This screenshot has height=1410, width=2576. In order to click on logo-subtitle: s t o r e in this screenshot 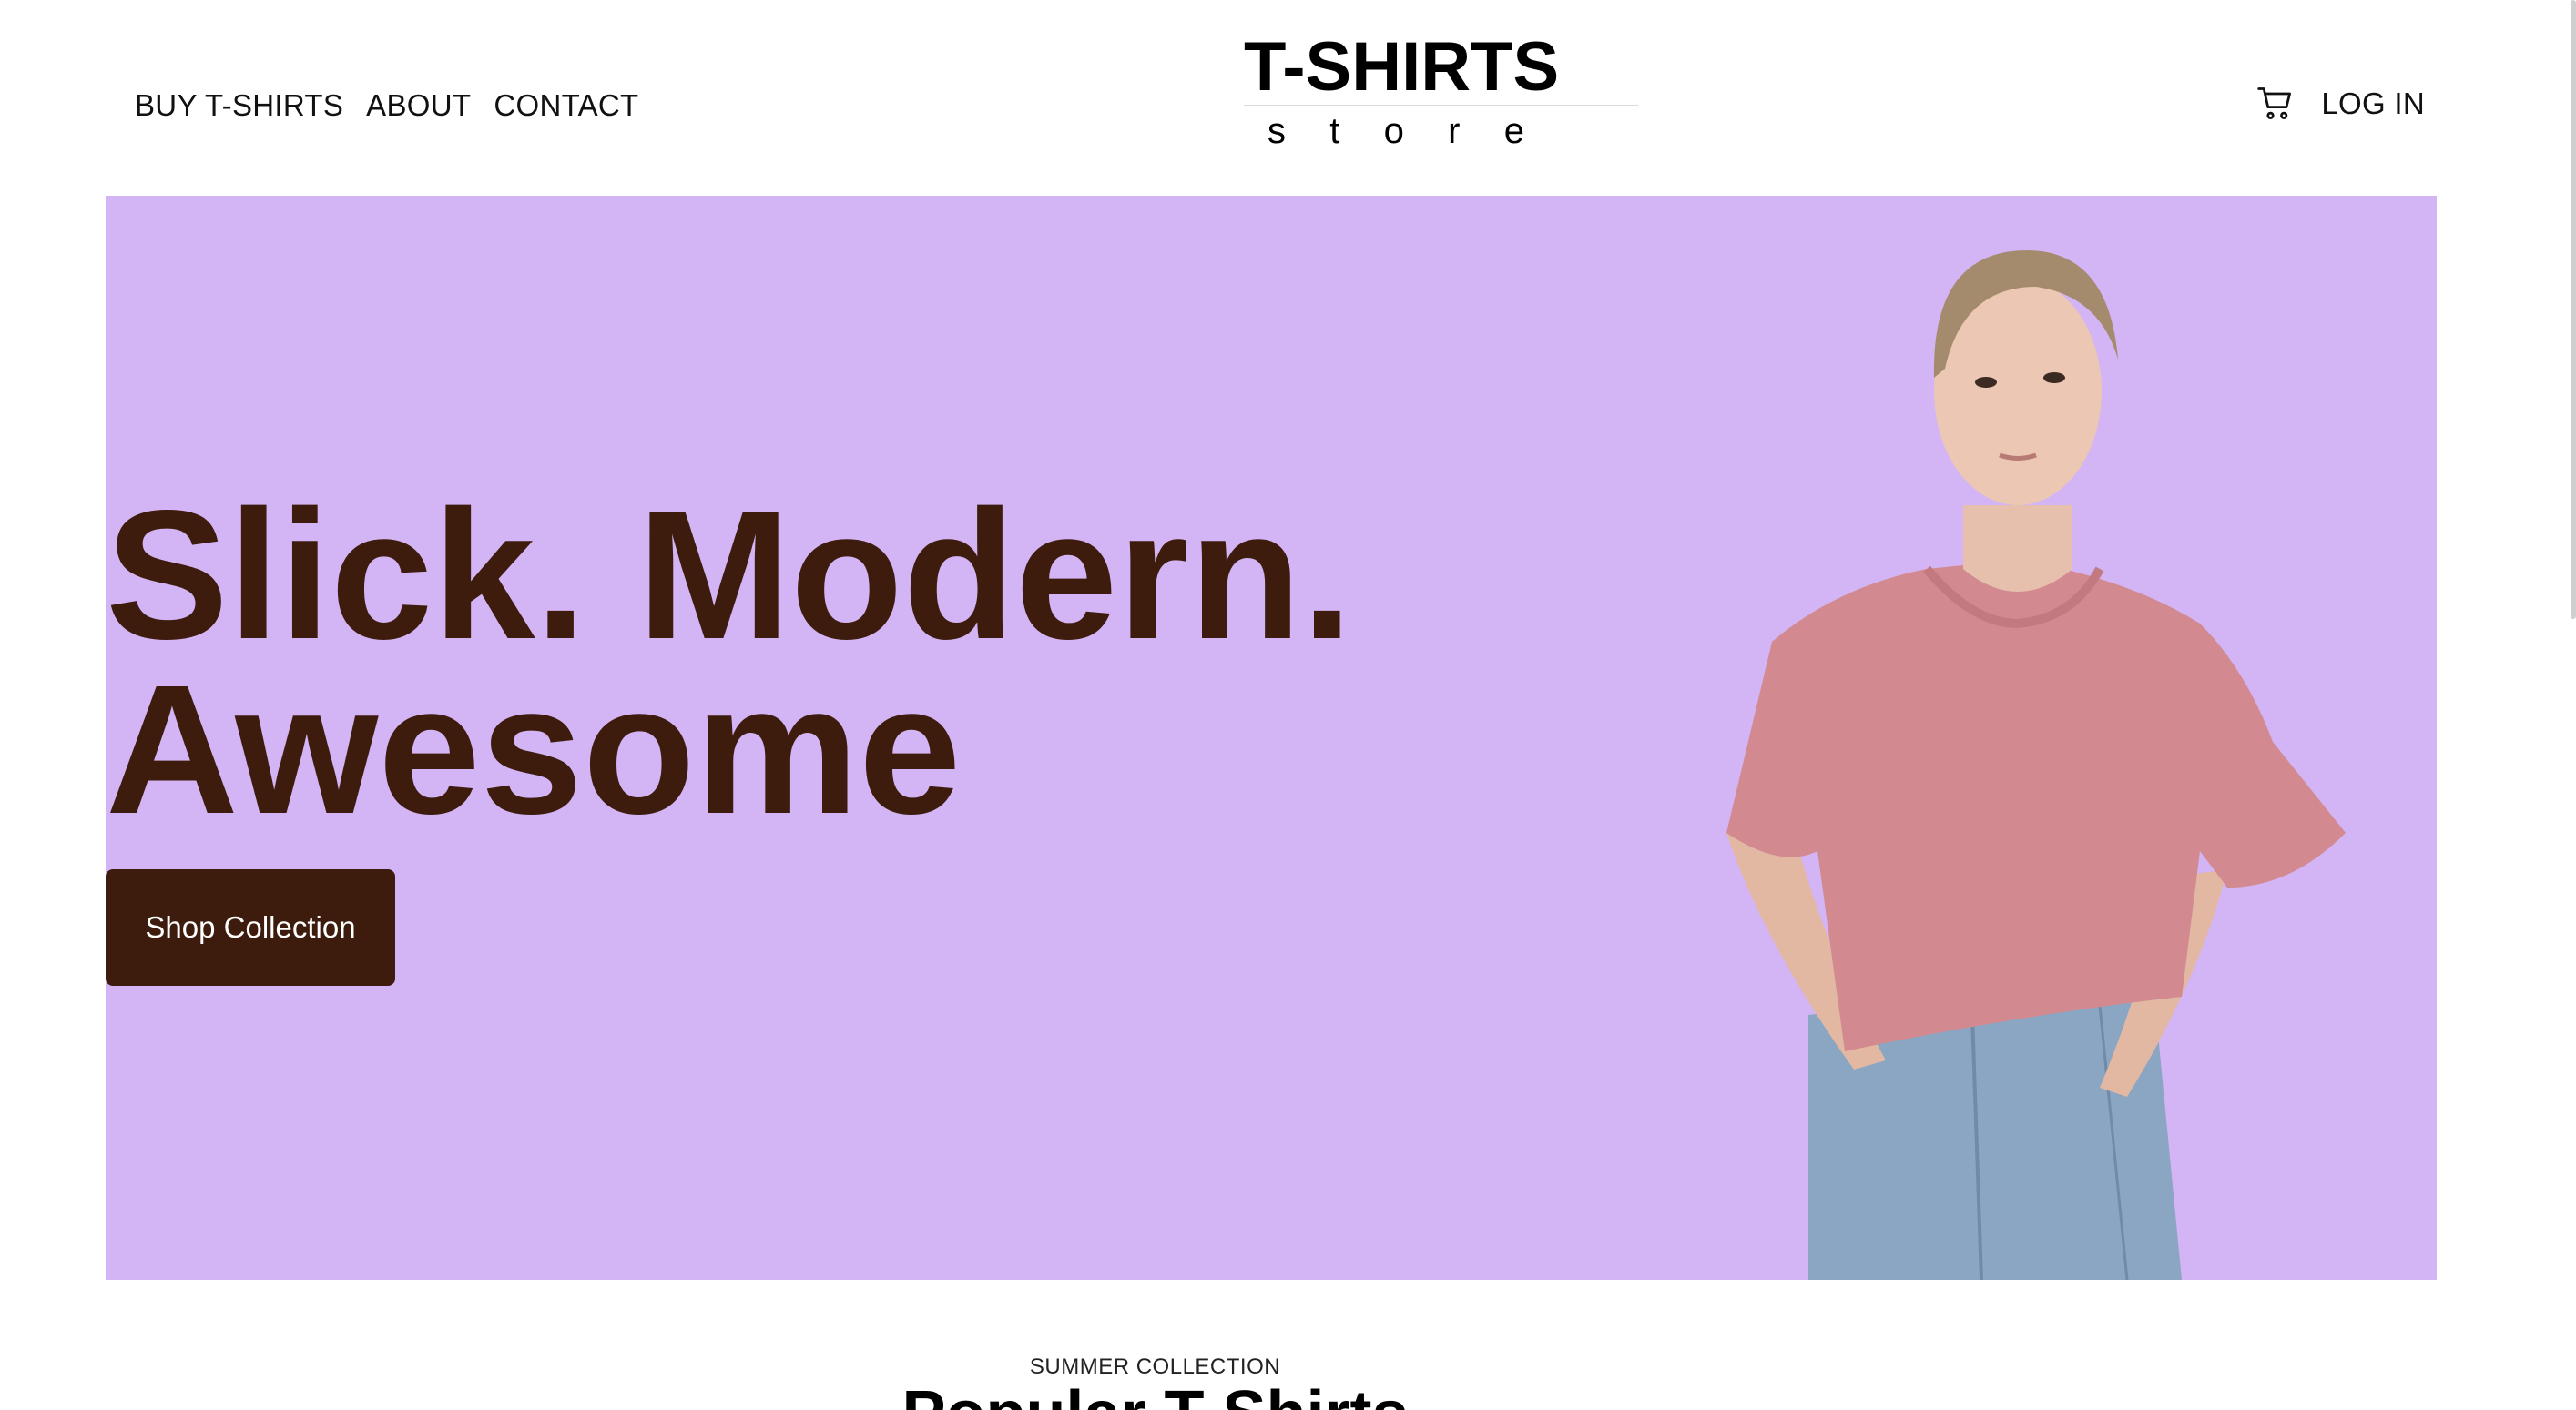, I will do `click(1396, 131)`.